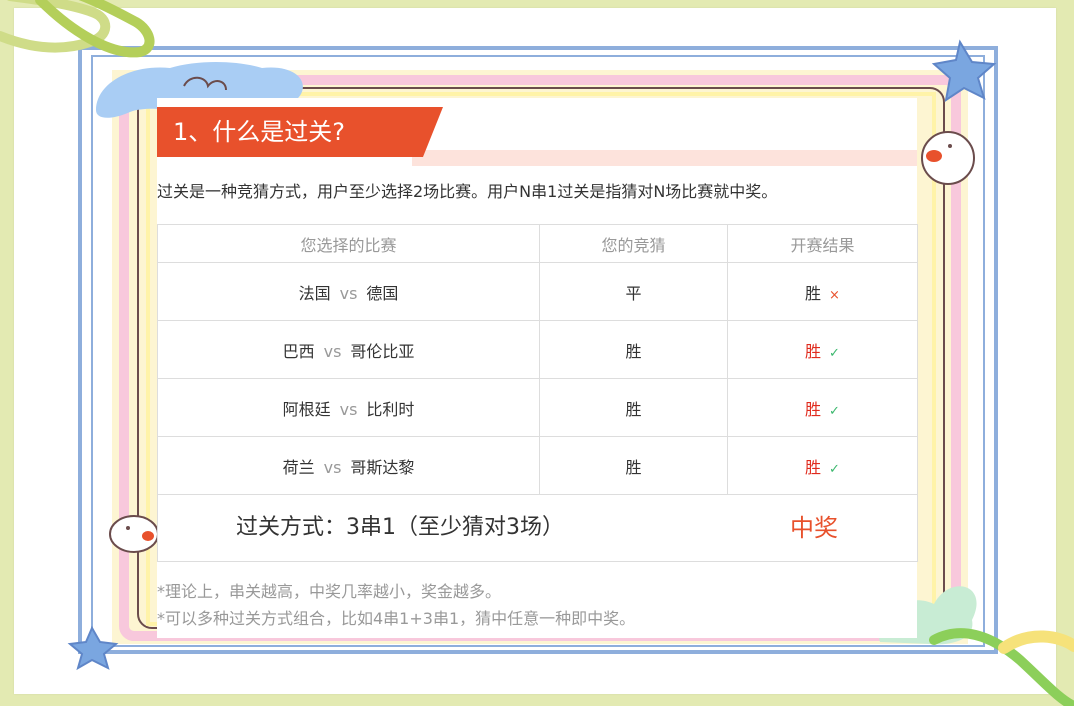  I want to click on header-result: 开赛结果, so click(822, 243).